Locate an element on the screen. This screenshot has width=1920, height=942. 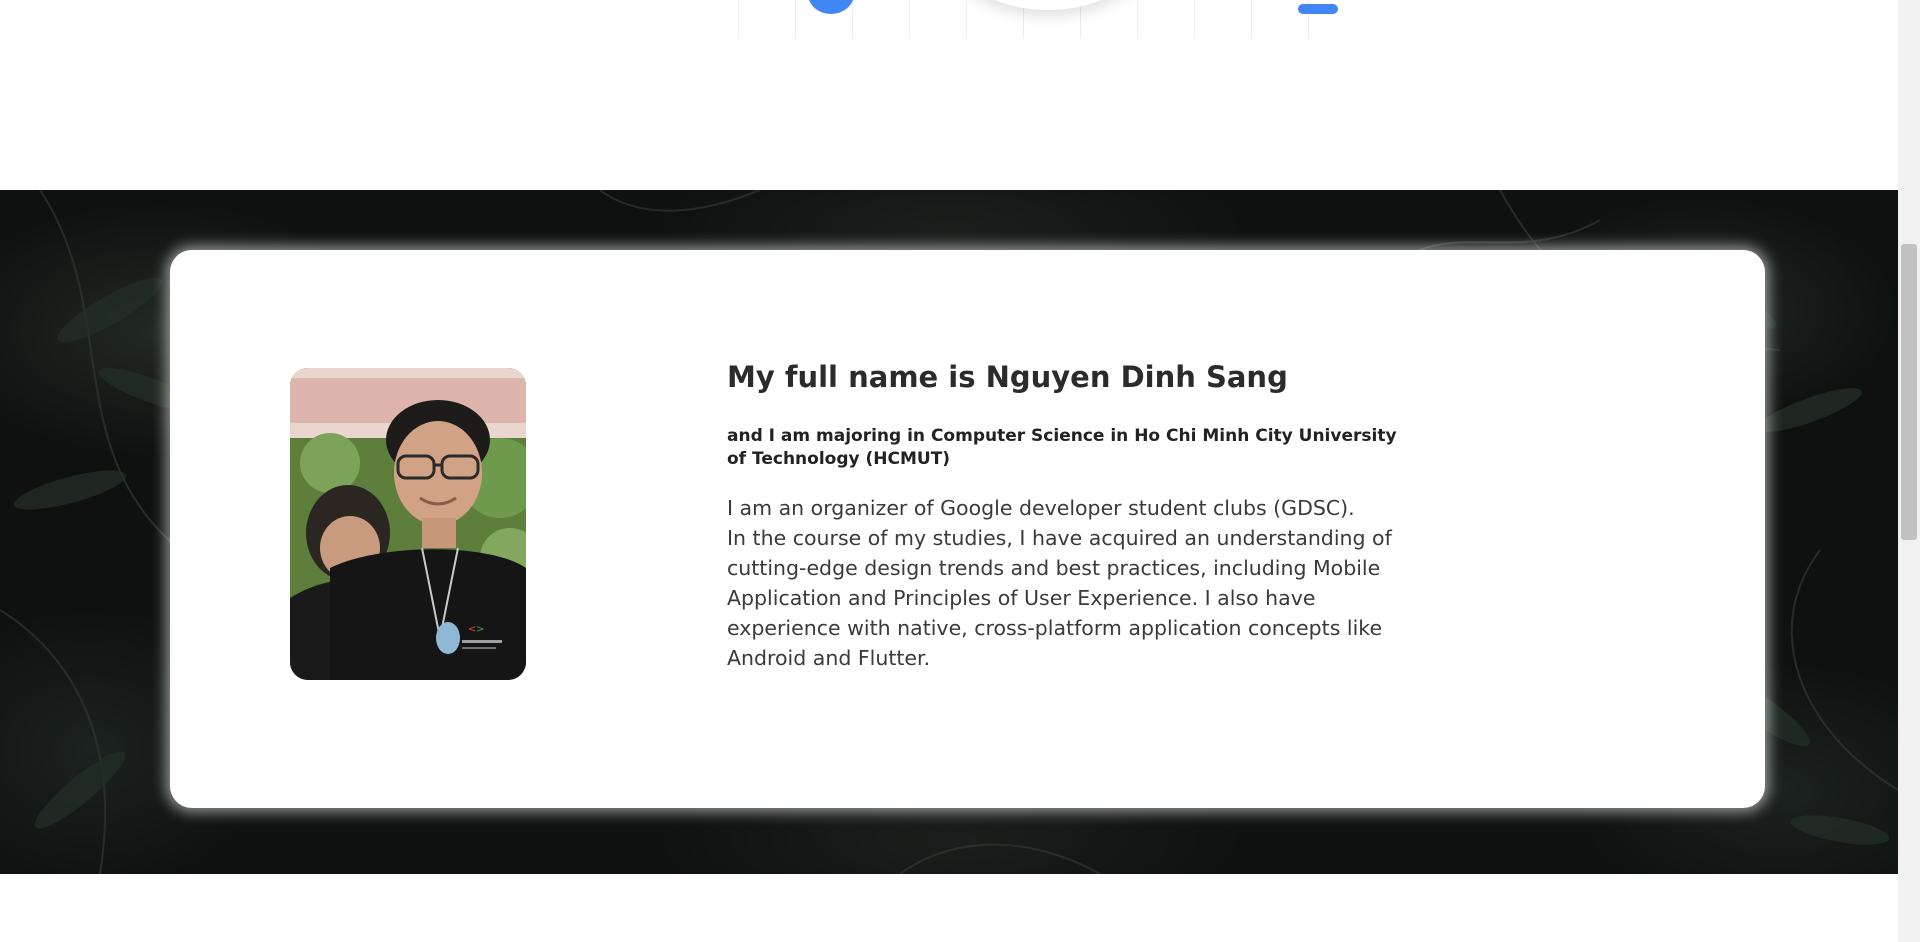
scrollbar is located at coordinates (1909, 471).